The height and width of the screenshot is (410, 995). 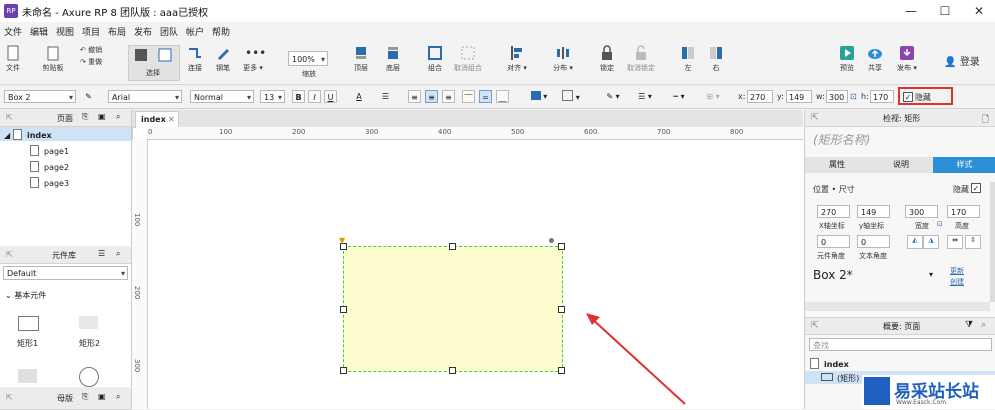 I want to click on connect-button: 连接, so click(x=195, y=59).